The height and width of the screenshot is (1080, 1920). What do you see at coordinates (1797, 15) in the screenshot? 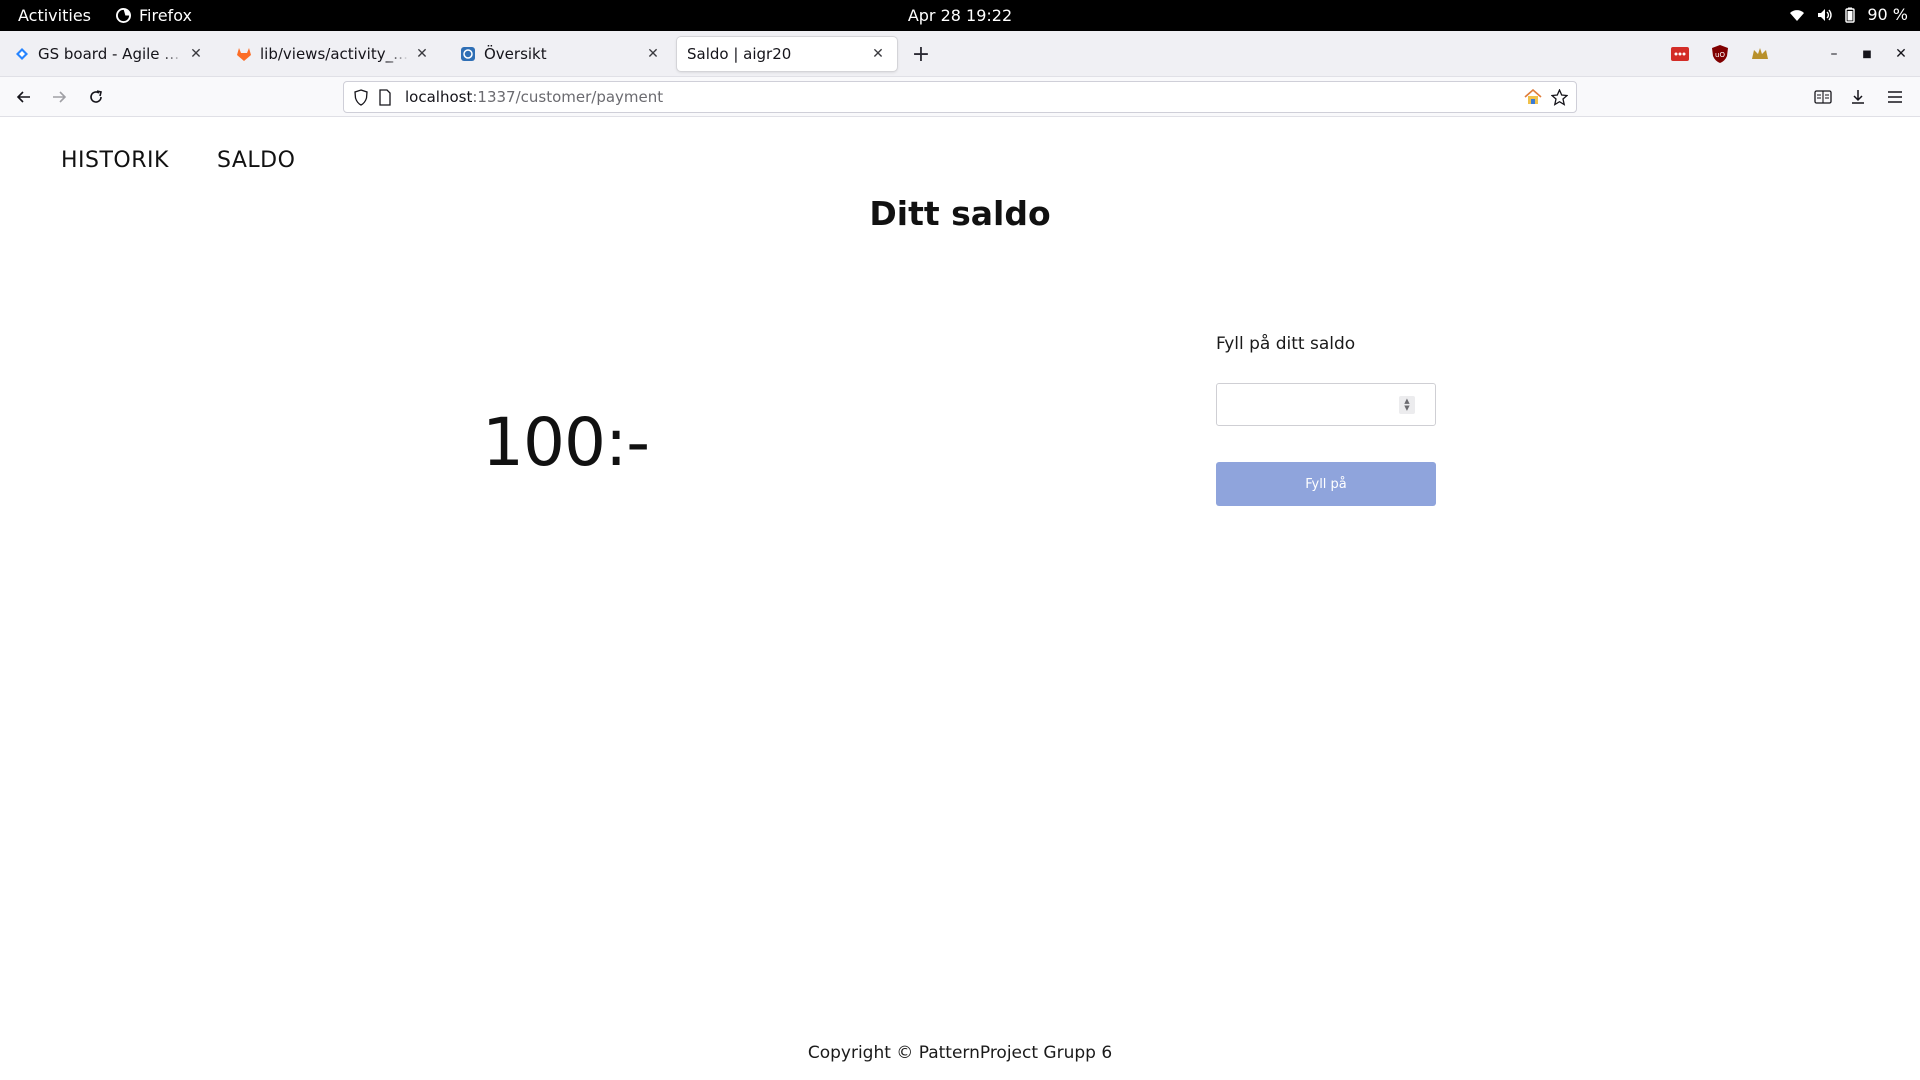
I see `wifi-icon` at bounding box center [1797, 15].